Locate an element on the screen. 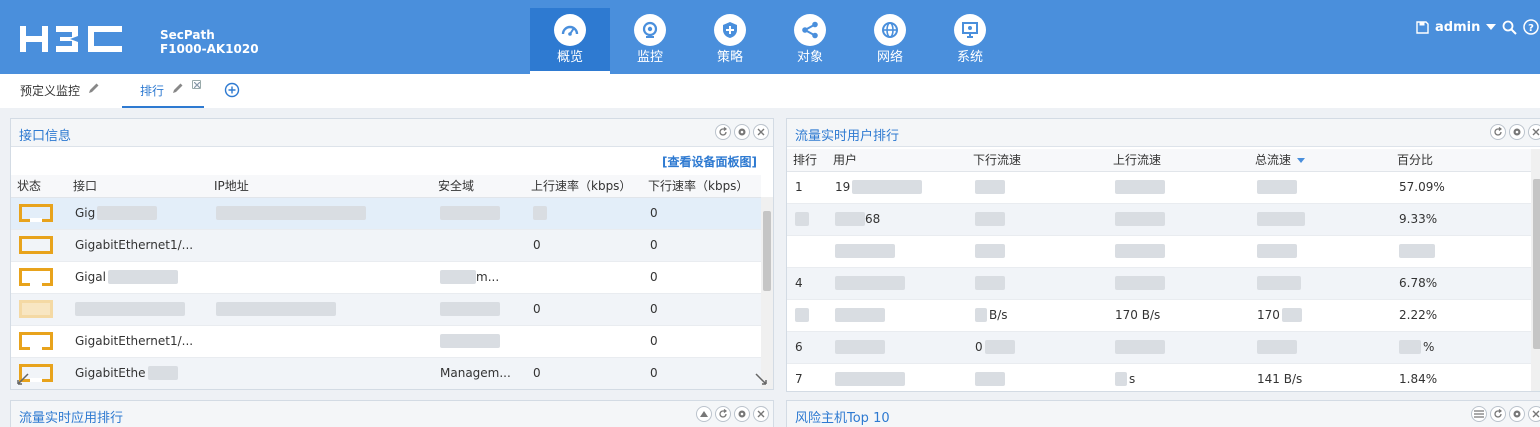  tab-predefined-monitor: 预定义监控 is located at coordinates (60, 95).